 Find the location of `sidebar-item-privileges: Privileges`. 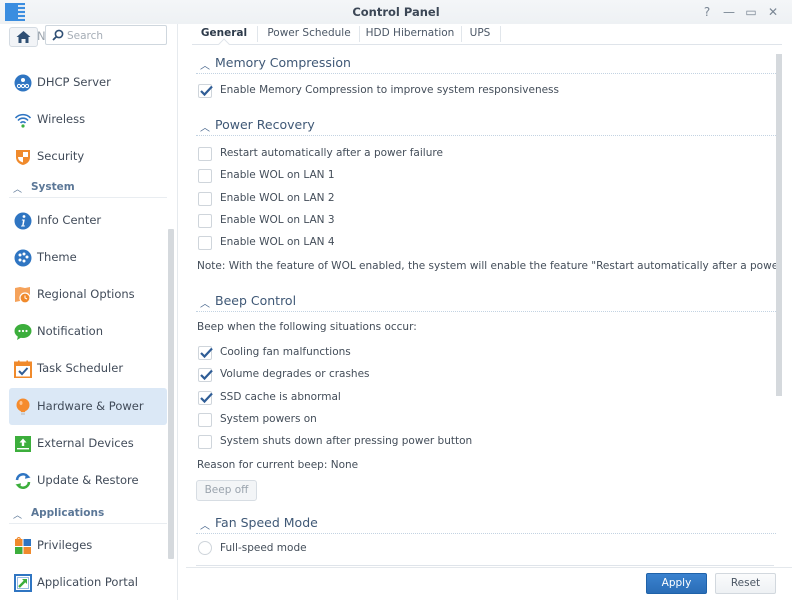

sidebar-item-privileges: Privileges is located at coordinates (88, 545).